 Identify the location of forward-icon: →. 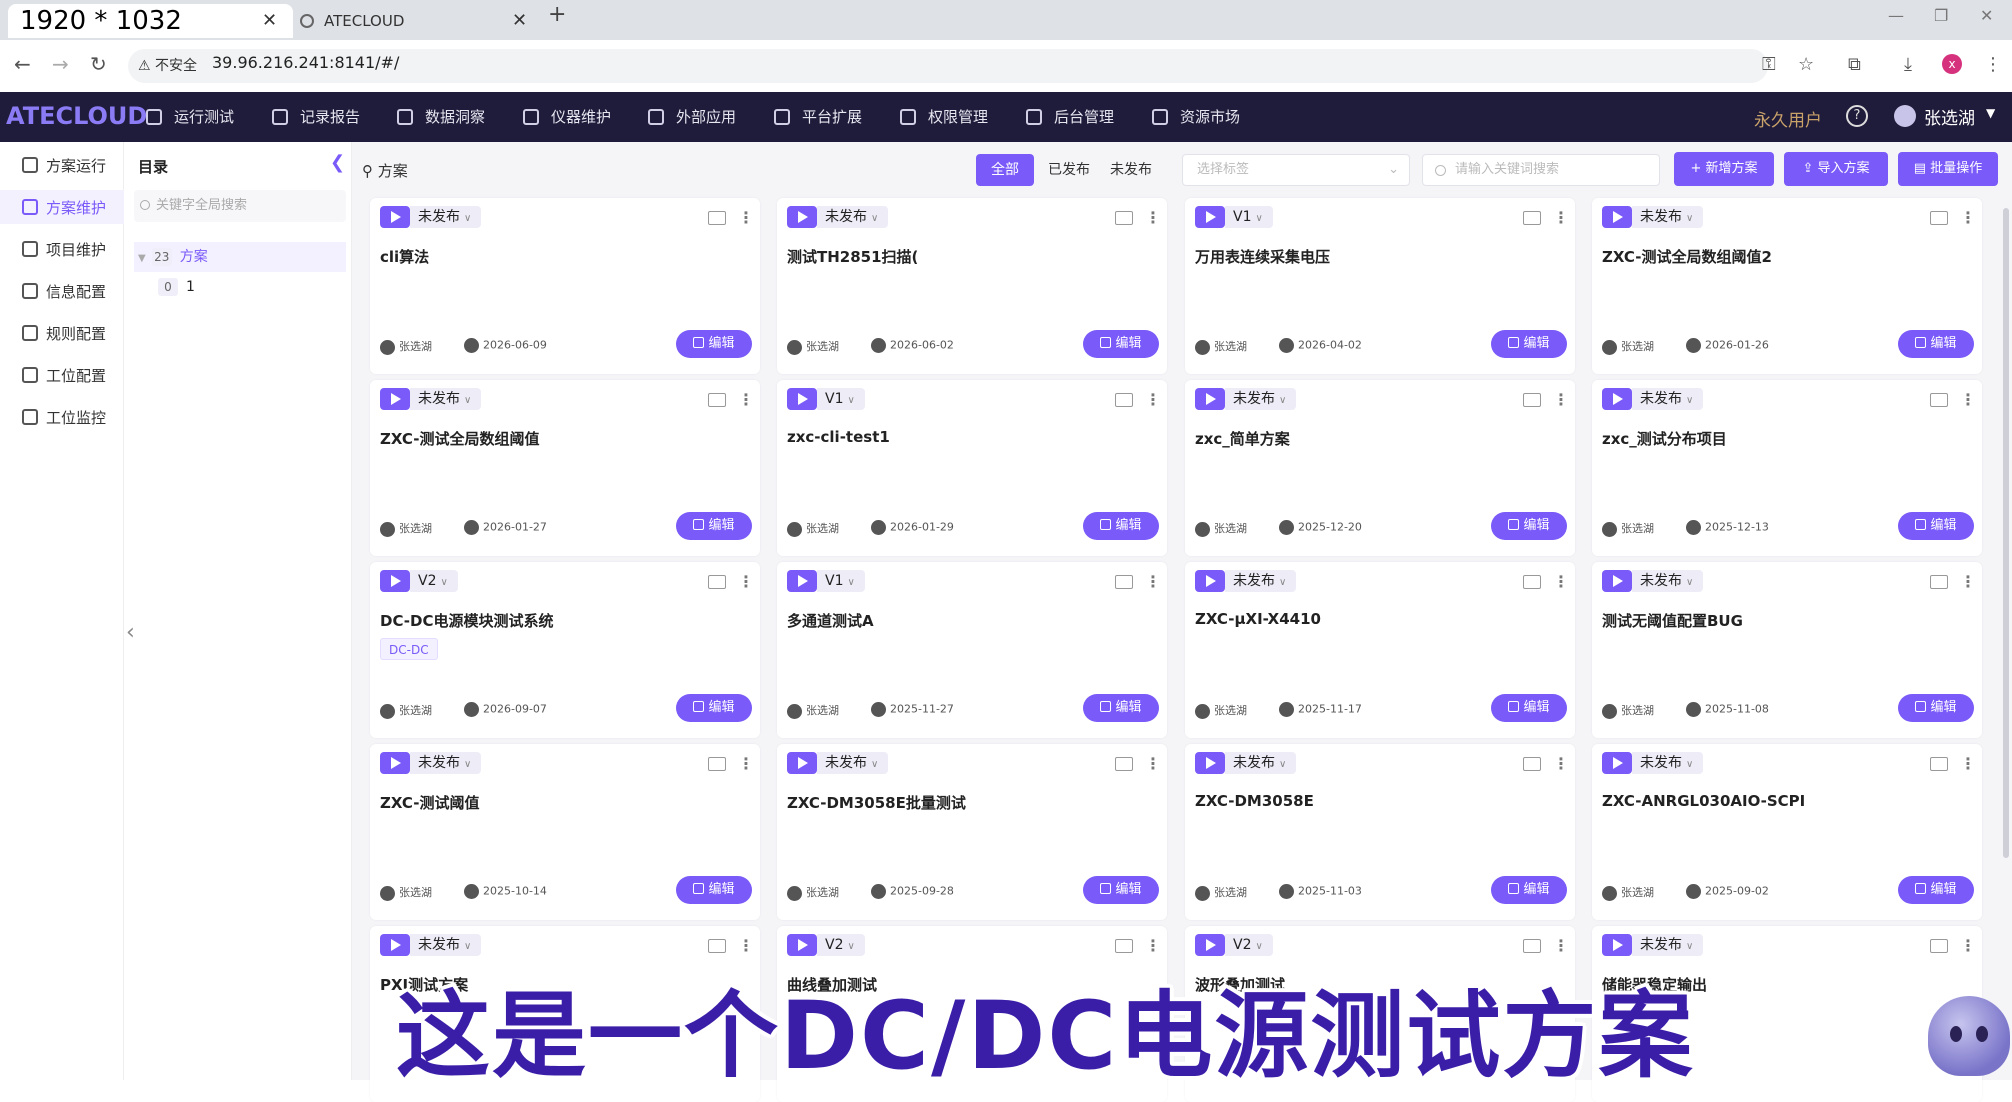
(60, 64).